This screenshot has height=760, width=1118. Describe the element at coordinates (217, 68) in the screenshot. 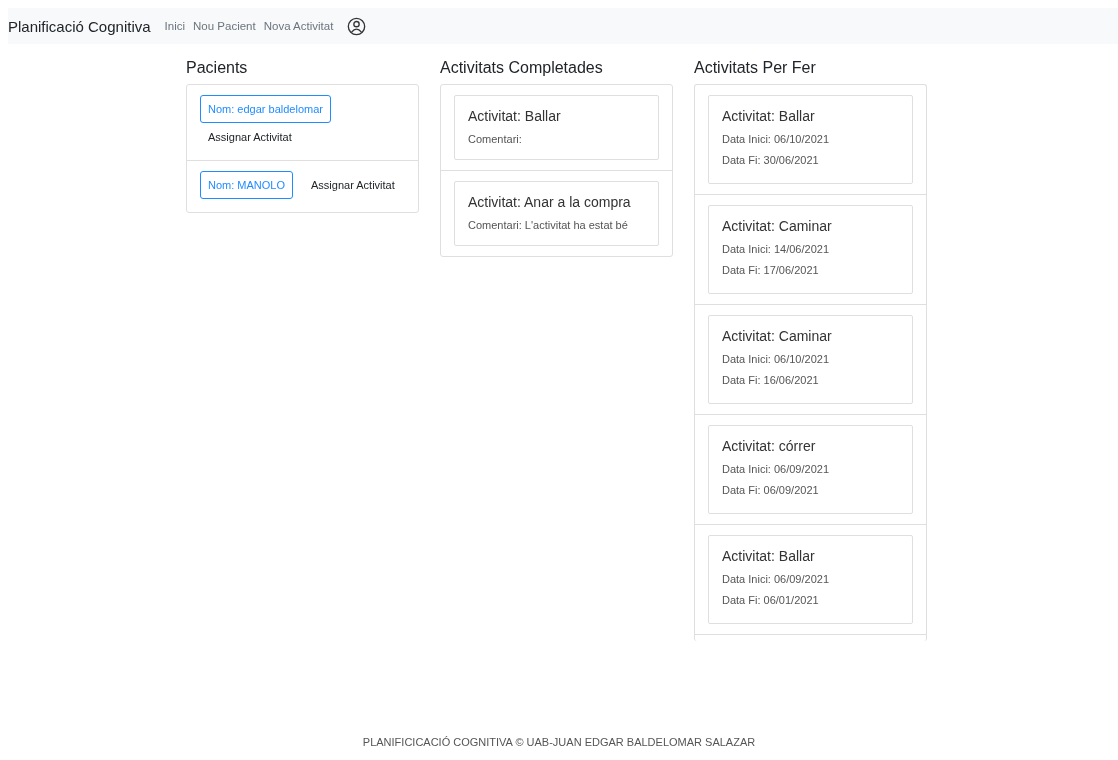

I see `section-title: Pacients` at that location.